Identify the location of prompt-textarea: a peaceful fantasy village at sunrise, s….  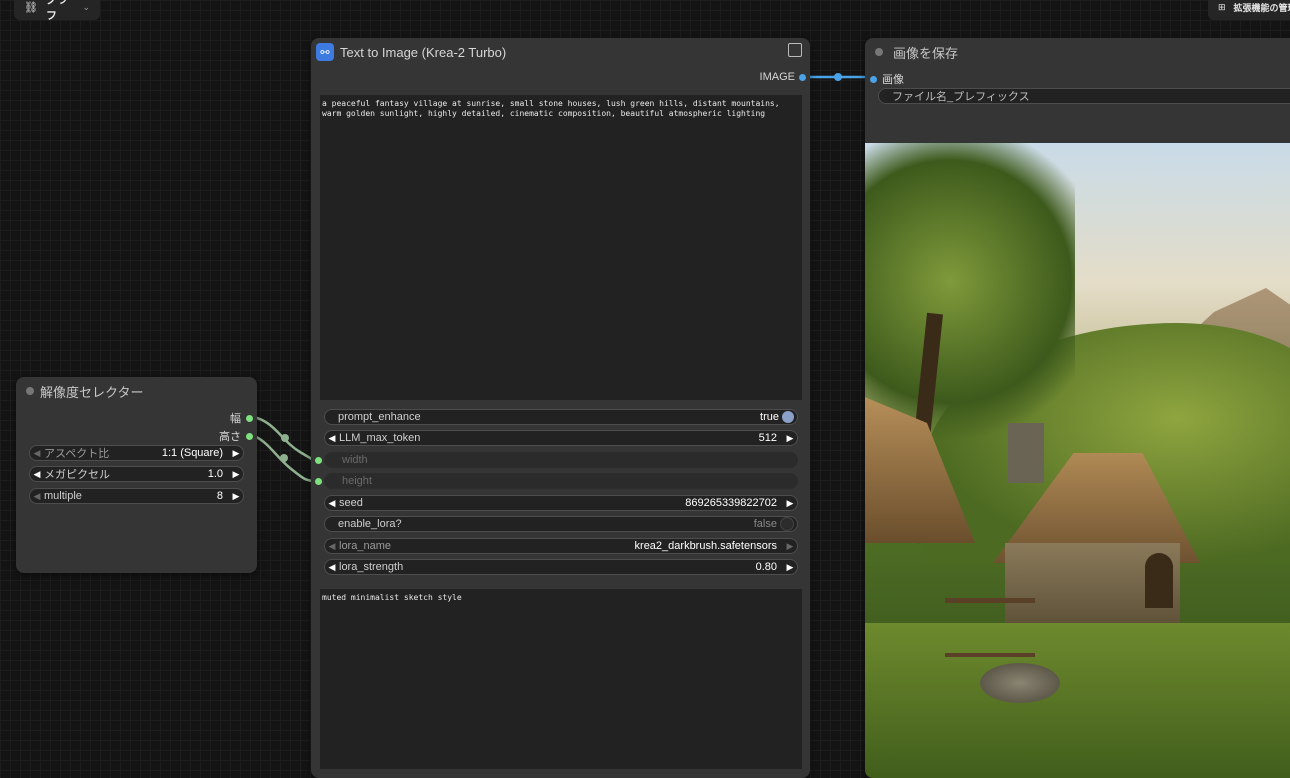
(561, 247).